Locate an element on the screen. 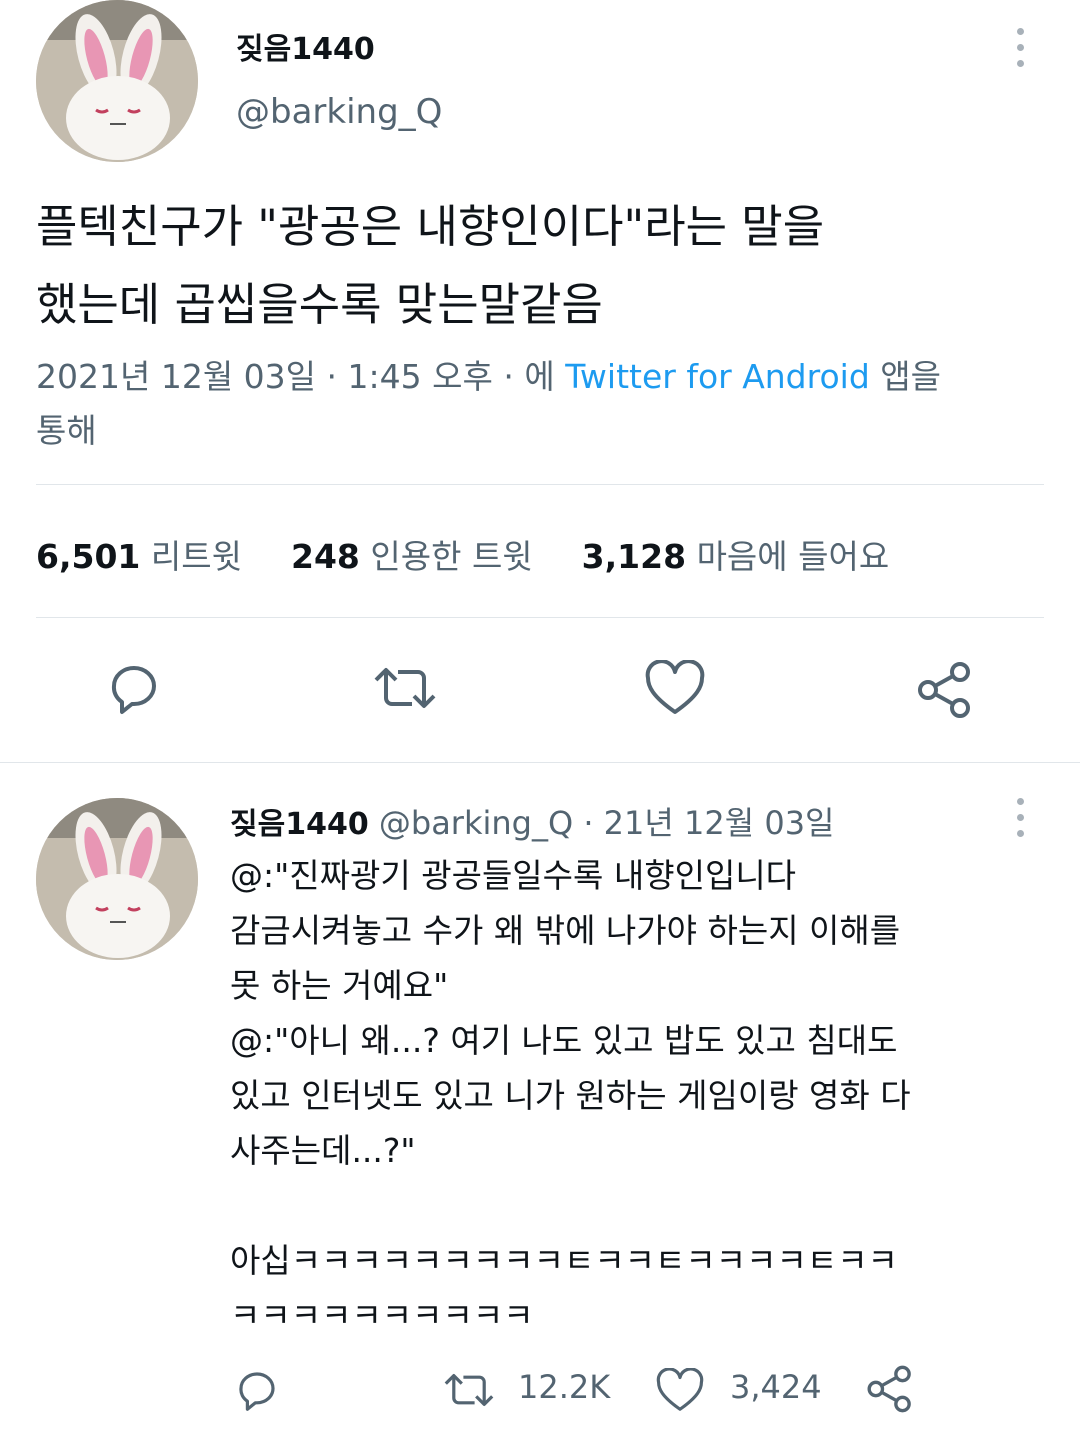 Image resolution: width=1080 pixels, height=1440 pixels. reply-text-line: @:"진짜광기 광공들일수록 내향인입니다 is located at coordinates (513, 875).